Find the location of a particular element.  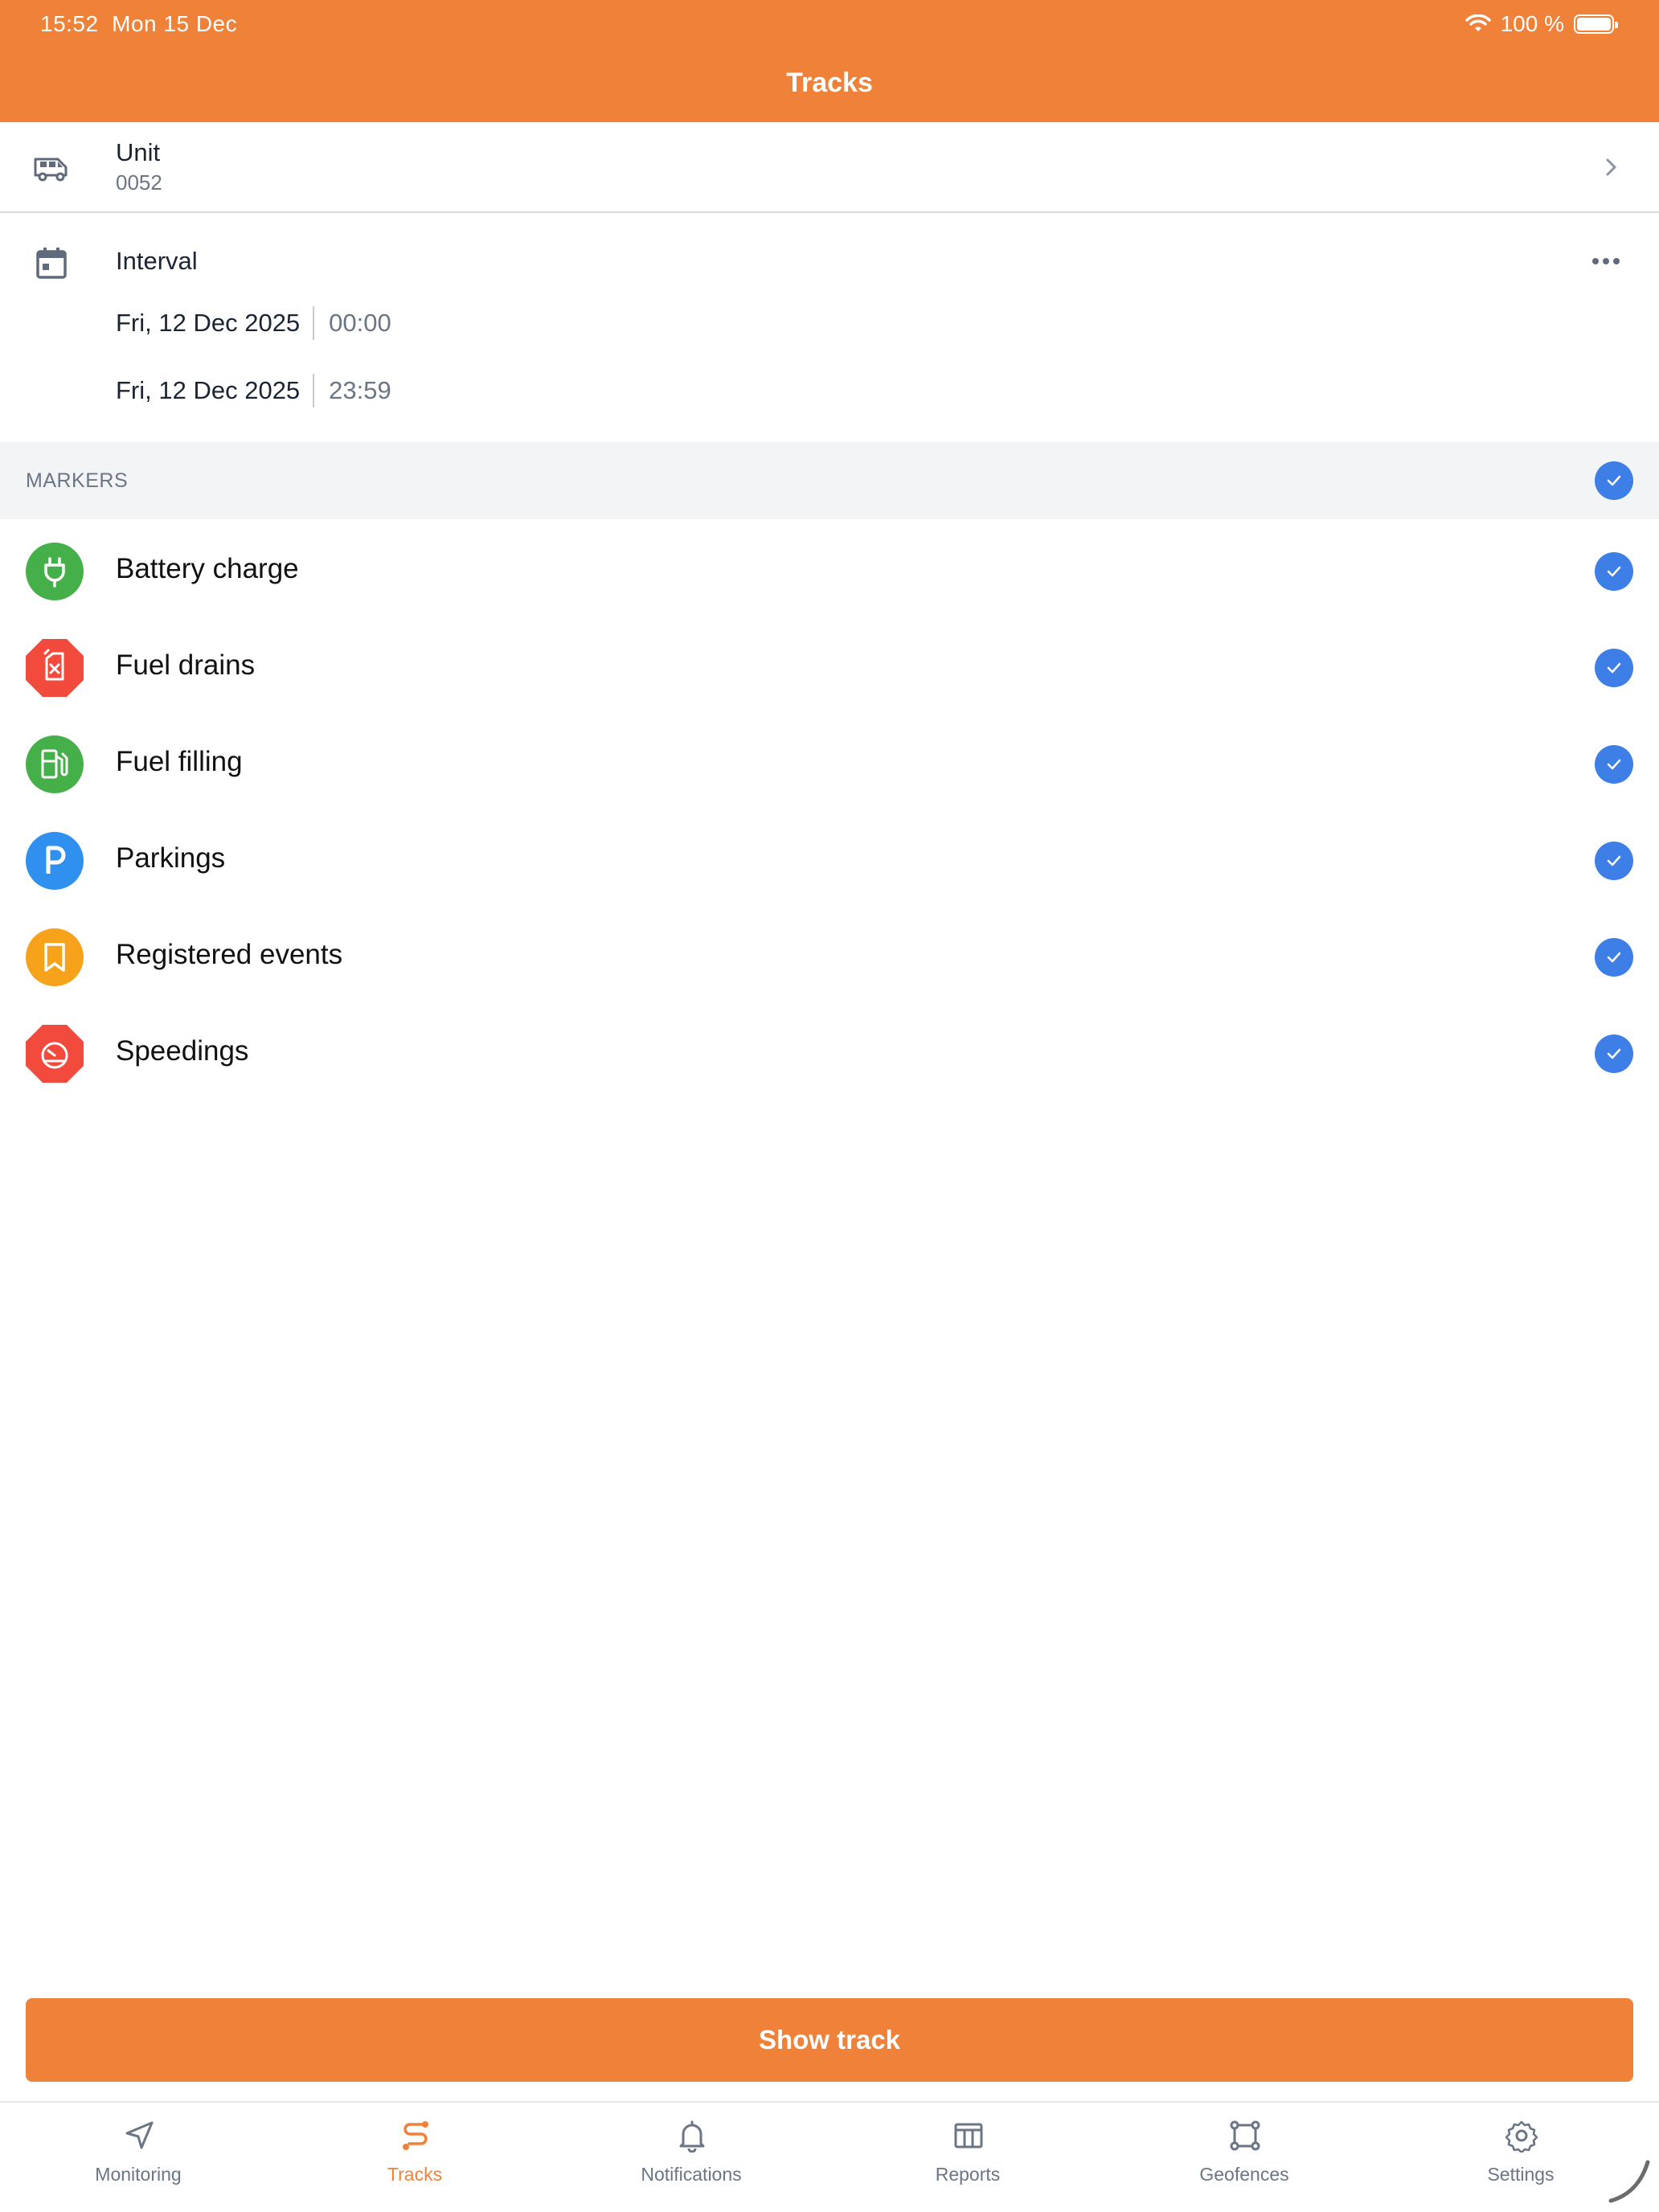

marker-label: Parkings is located at coordinates (171, 858).